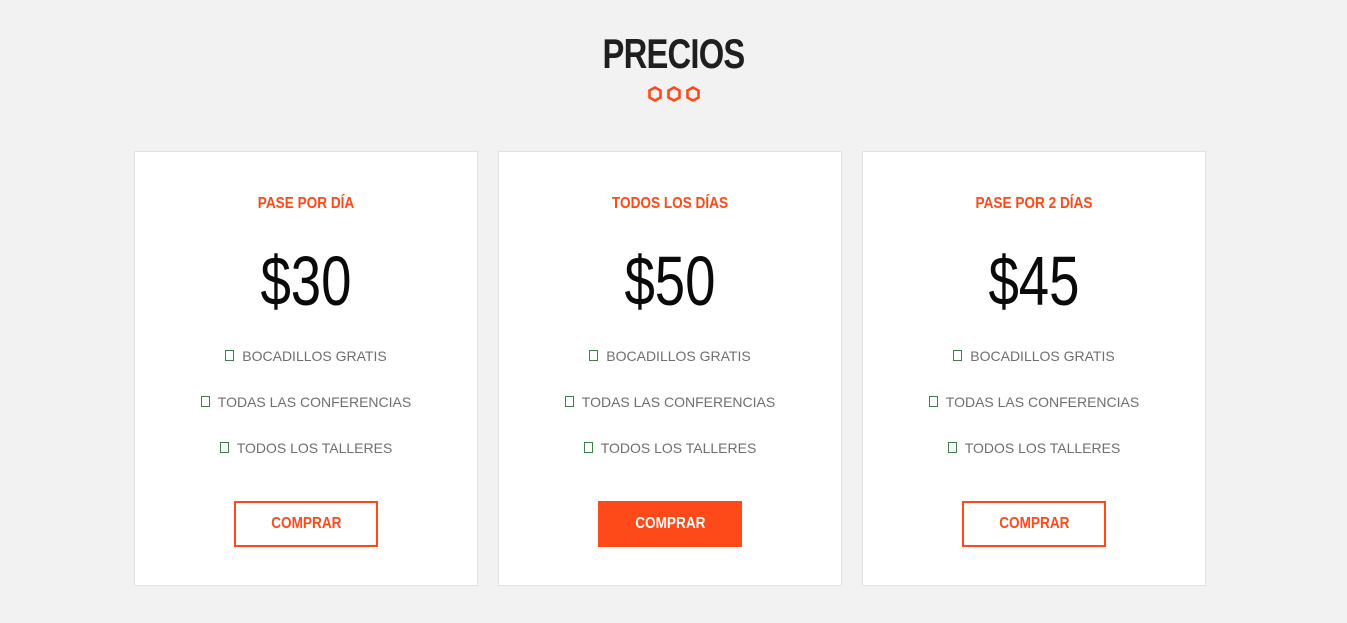 The height and width of the screenshot is (623, 1347). What do you see at coordinates (673, 53) in the screenshot?
I see `section-title: PRECIOS` at bounding box center [673, 53].